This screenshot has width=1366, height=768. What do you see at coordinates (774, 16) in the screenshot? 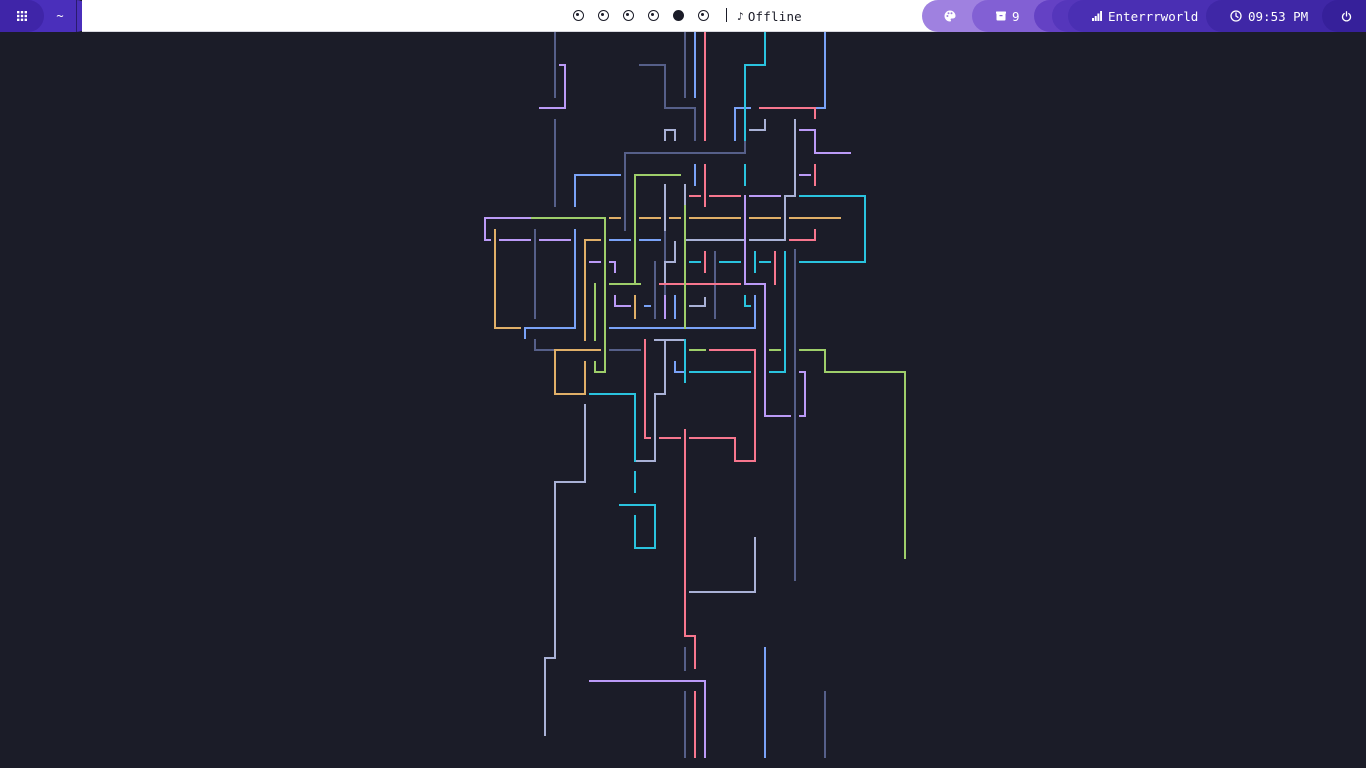
I see `music-status: Offline` at bounding box center [774, 16].